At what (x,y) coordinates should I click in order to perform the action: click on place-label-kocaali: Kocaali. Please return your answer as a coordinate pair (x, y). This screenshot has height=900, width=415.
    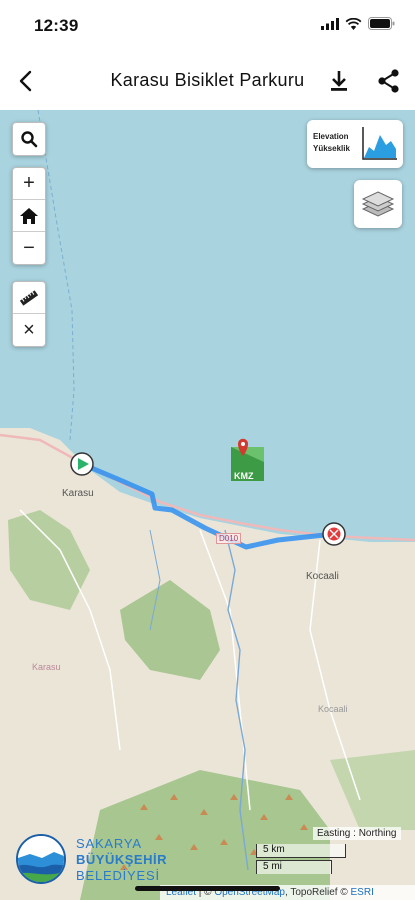
    Looking at the image, I should click on (322, 576).